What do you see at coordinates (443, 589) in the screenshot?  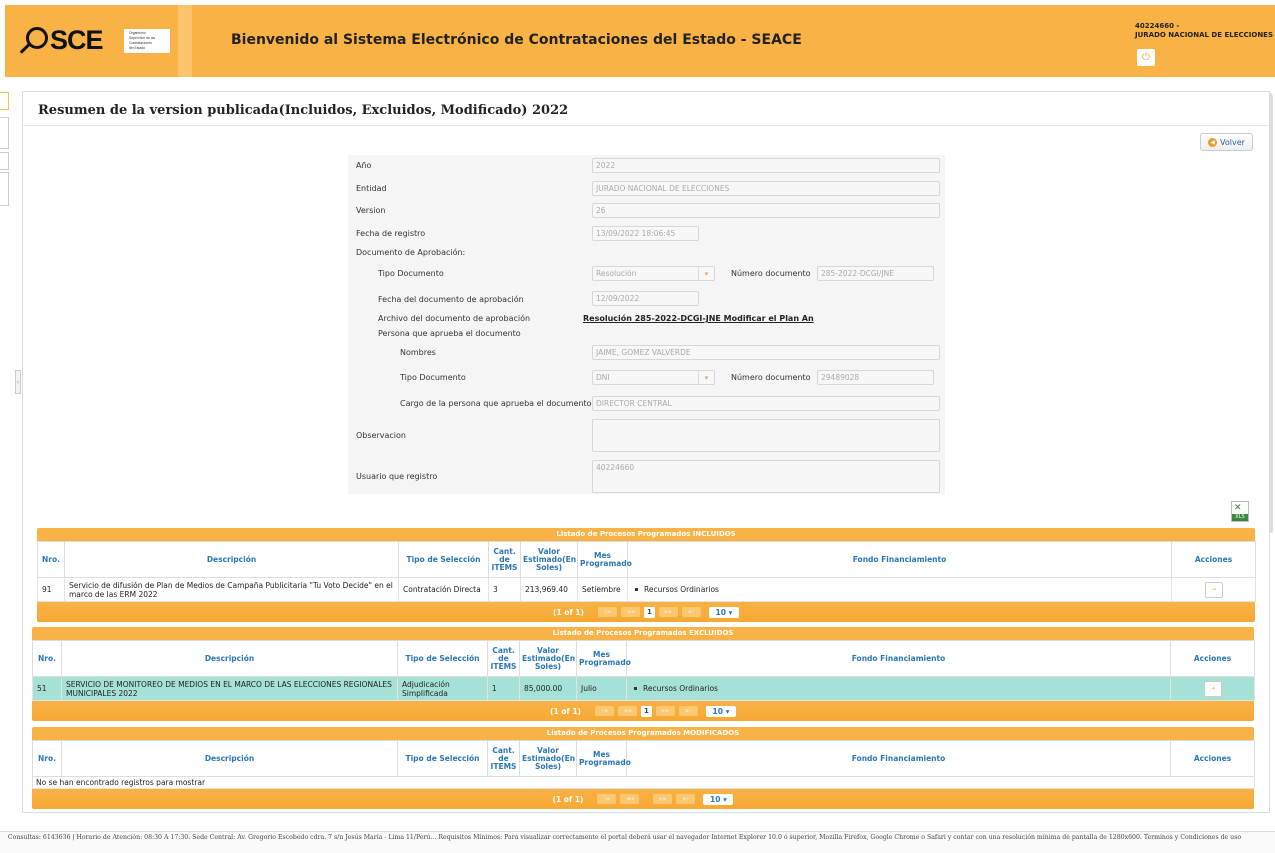 I see `cell-tipo: Contratación Directa` at bounding box center [443, 589].